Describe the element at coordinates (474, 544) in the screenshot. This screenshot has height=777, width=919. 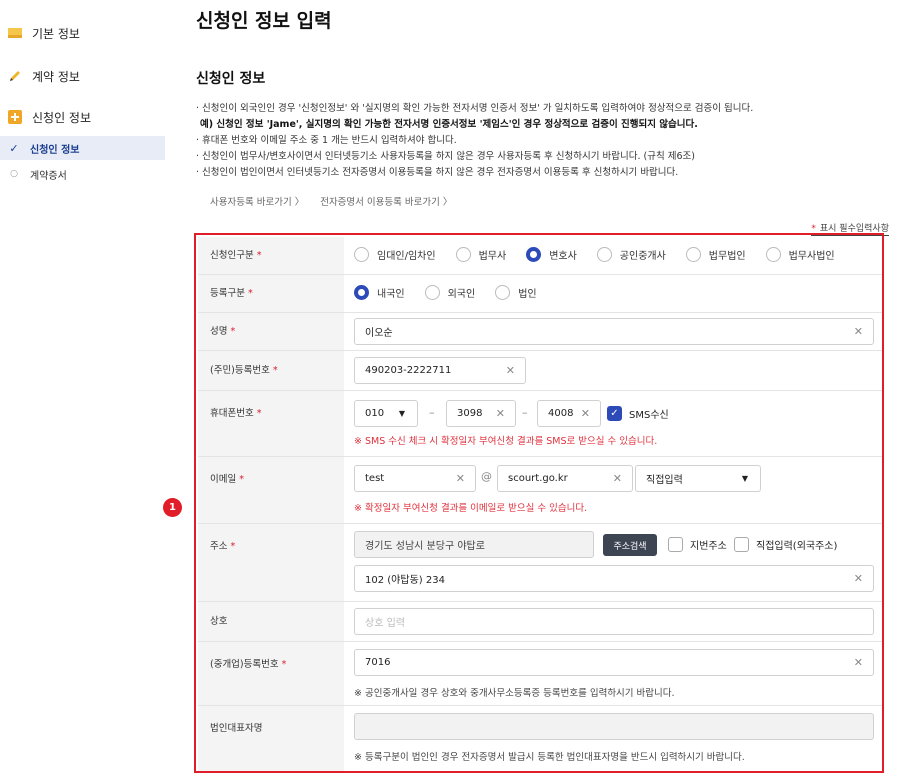
I see `road-address-input: 경기도 성남시 분당구 야탑로` at that location.